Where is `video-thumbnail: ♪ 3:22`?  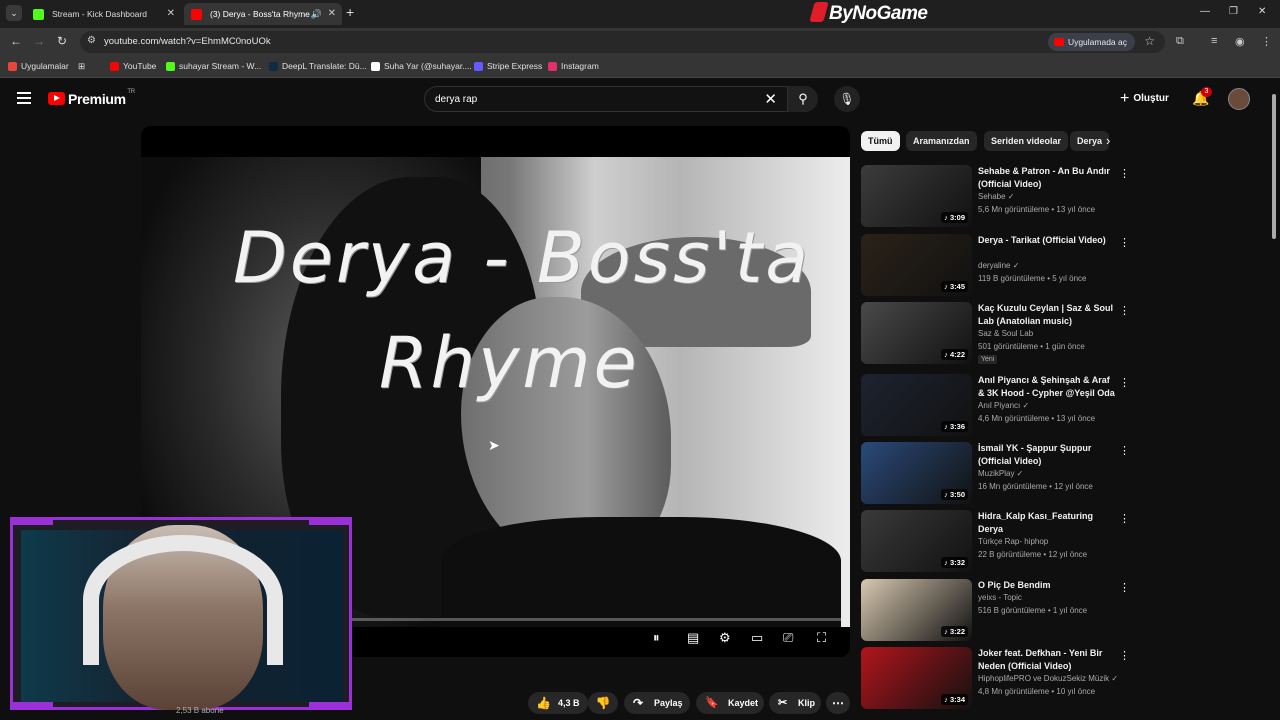
video-thumbnail: ♪ 3:22 is located at coordinates (916, 610).